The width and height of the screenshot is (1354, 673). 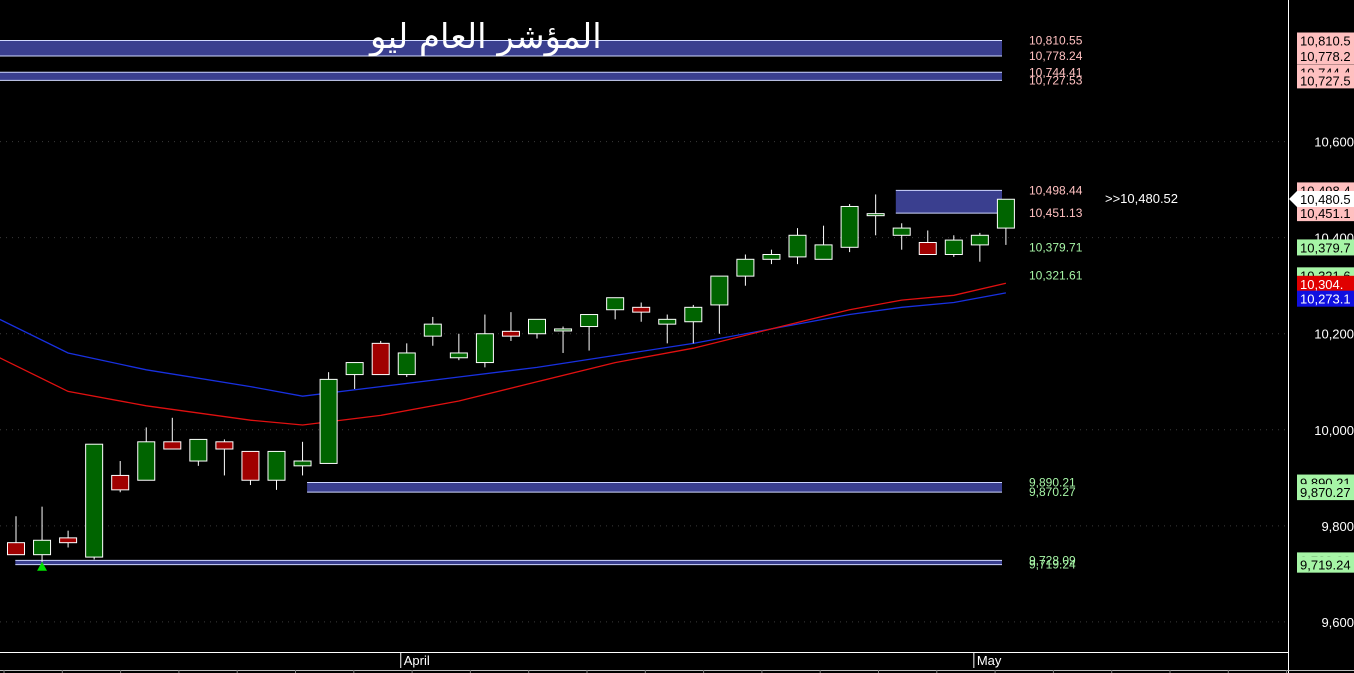 What do you see at coordinates (1052, 565) in the screenshot?
I see `price-label: 9,719.24` at bounding box center [1052, 565].